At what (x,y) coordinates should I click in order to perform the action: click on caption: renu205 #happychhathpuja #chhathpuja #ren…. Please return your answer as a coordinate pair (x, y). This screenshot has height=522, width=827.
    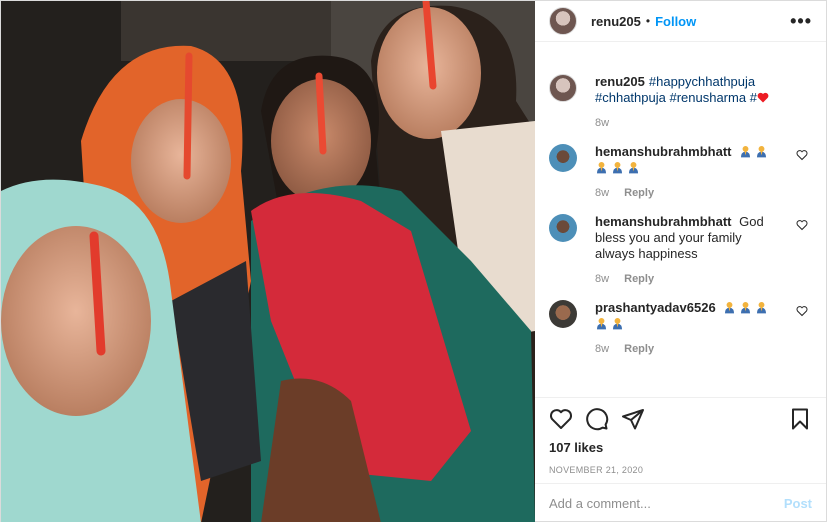
    Looking at the image, I should click on (680, 101).